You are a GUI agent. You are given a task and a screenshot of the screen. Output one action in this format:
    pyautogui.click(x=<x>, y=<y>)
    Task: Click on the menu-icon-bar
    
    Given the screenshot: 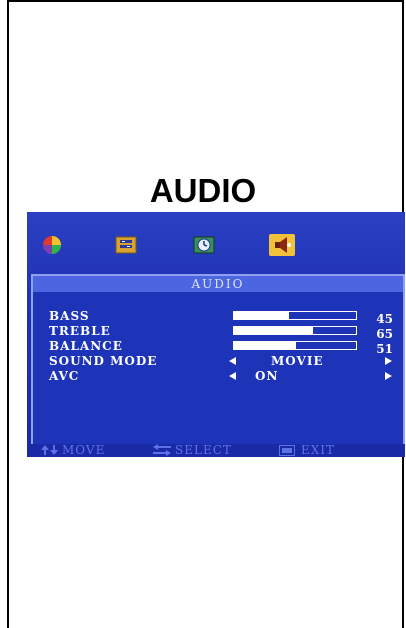 What is the action you would take?
    pyautogui.click(x=216, y=241)
    